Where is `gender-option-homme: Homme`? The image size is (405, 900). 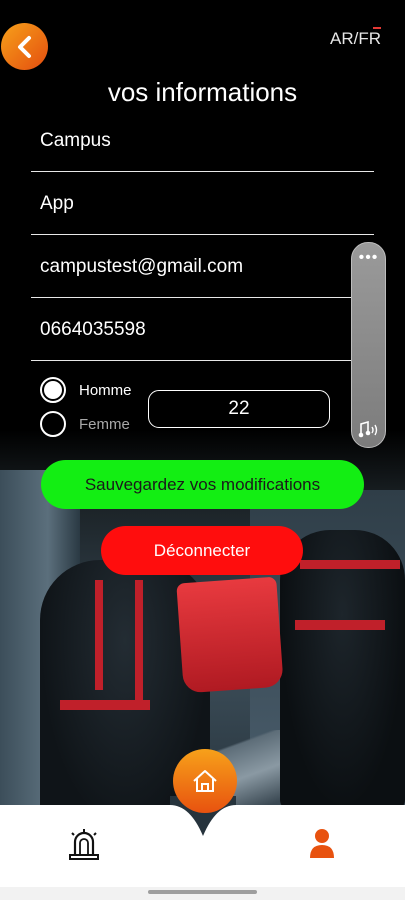
gender-option-homme: Homme is located at coordinates (86, 390).